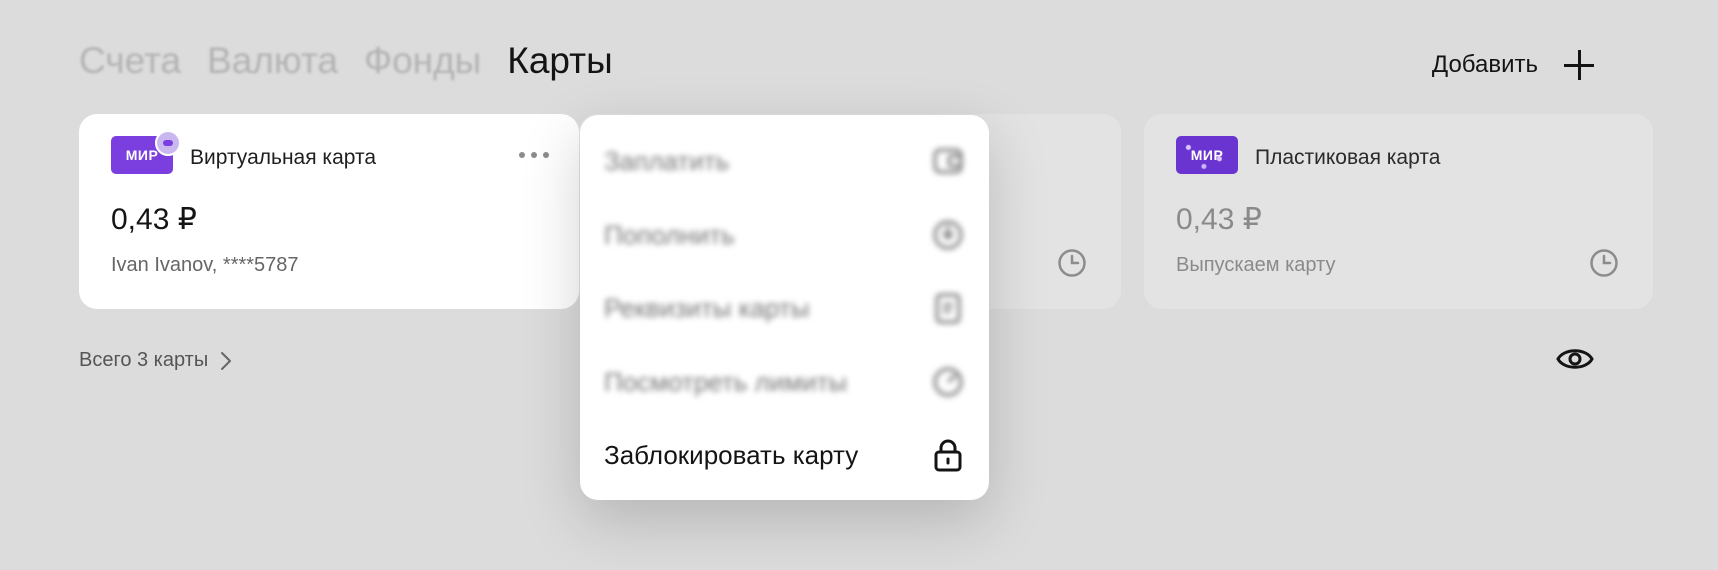 The height and width of the screenshot is (570, 1718). What do you see at coordinates (559, 61) in the screenshot?
I see `tab-cards: Карты` at bounding box center [559, 61].